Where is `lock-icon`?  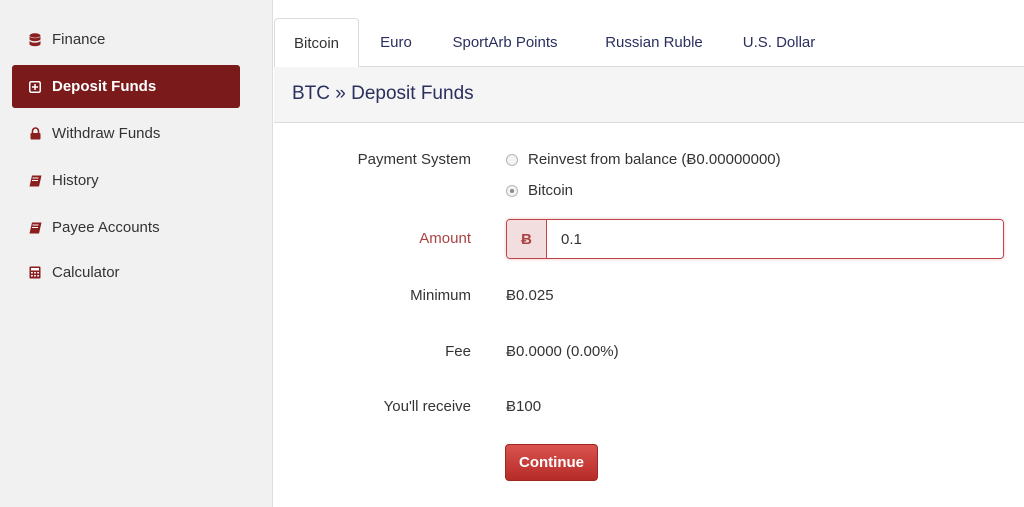 lock-icon is located at coordinates (35, 134).